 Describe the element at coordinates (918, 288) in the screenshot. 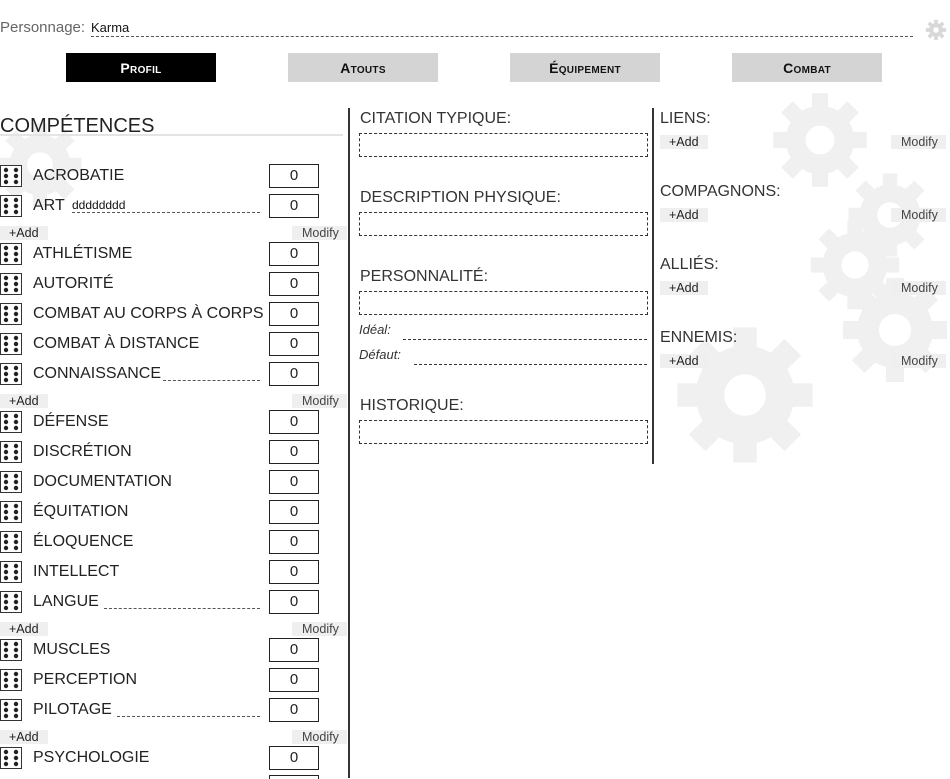

I see `modify-allies-button: Modify` at that location.